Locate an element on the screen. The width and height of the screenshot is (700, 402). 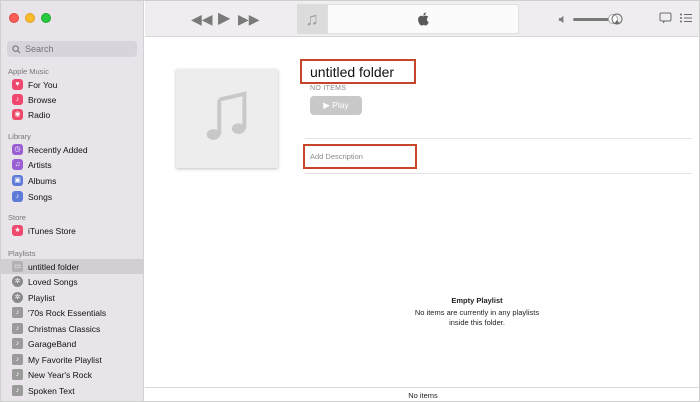
sidebar-item-garageband: ♪ GarageBand is located at coordinates (72, 343).